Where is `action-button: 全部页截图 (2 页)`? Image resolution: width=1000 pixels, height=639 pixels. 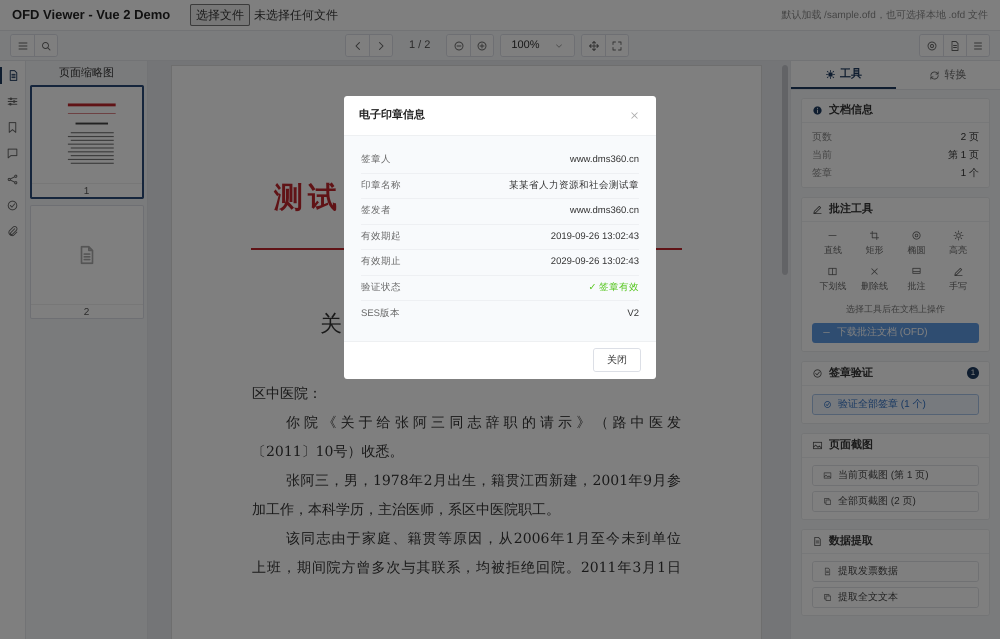
action-button: 全部页截图 (2 页) is located at coordinates (895, 501).